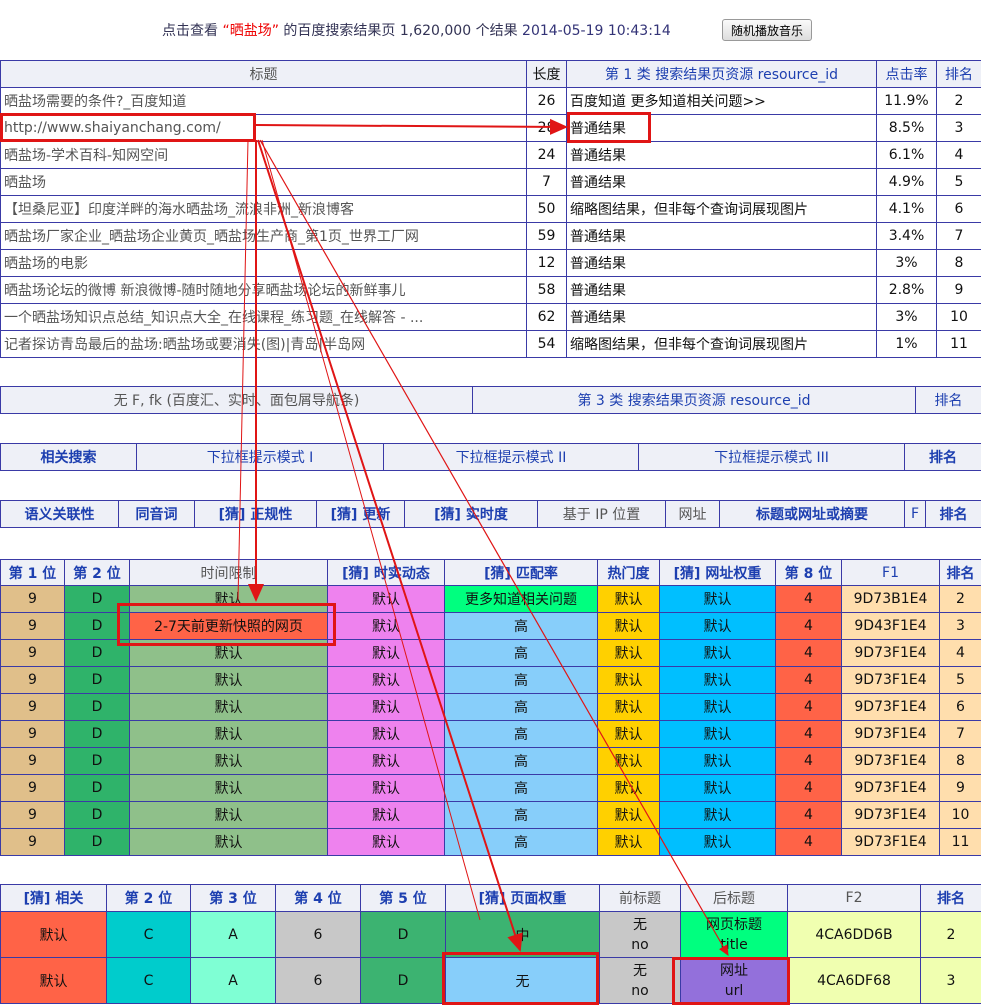  I want to click on grid2-cell: 6, so click(318, 980).